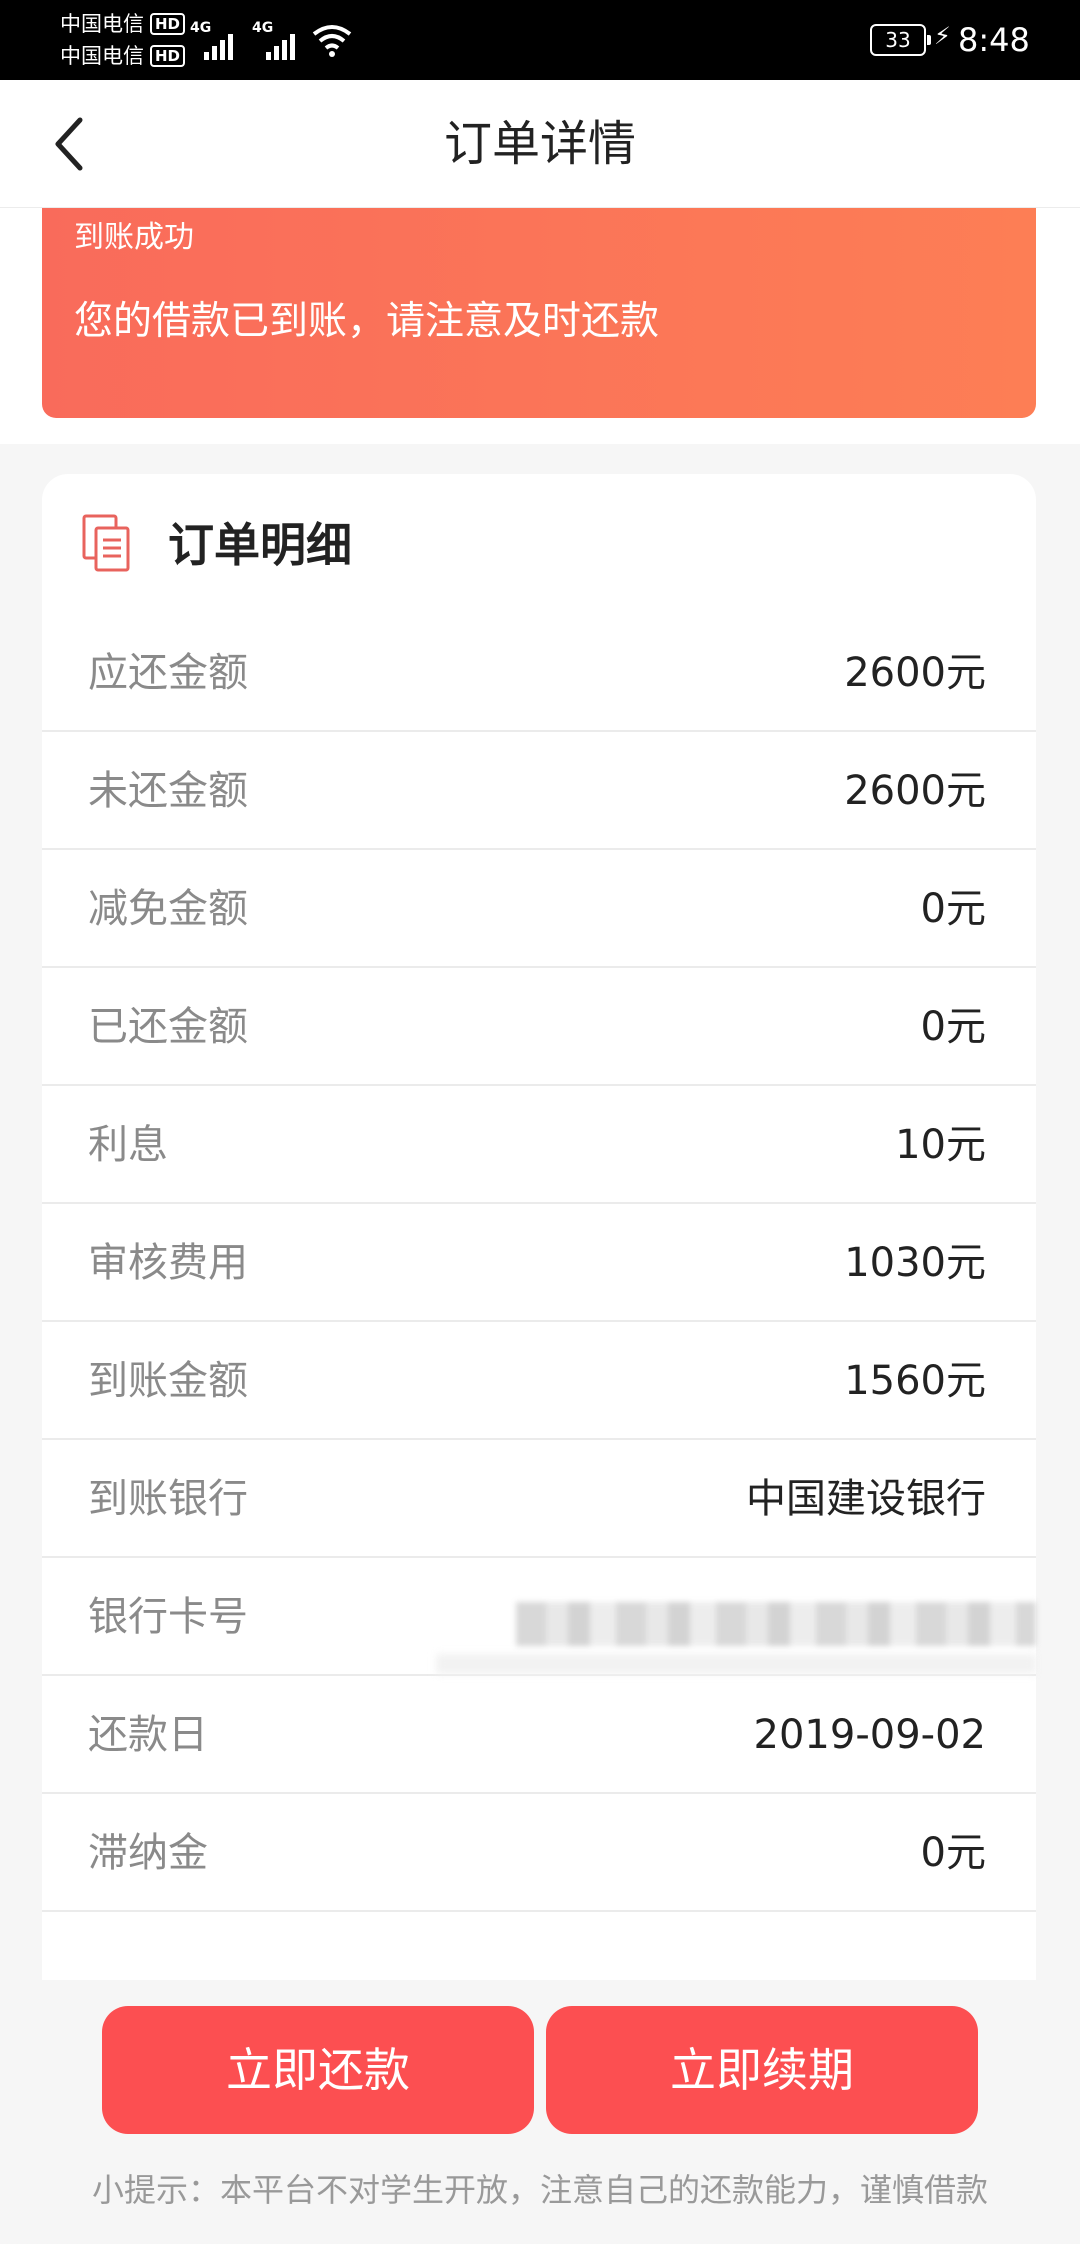 The image size is (1080, 2244). What do you see at coordinates (168, 1263) in the screenshot?
I see `row-label: 审核费用` at bounding box center [168, 1263].